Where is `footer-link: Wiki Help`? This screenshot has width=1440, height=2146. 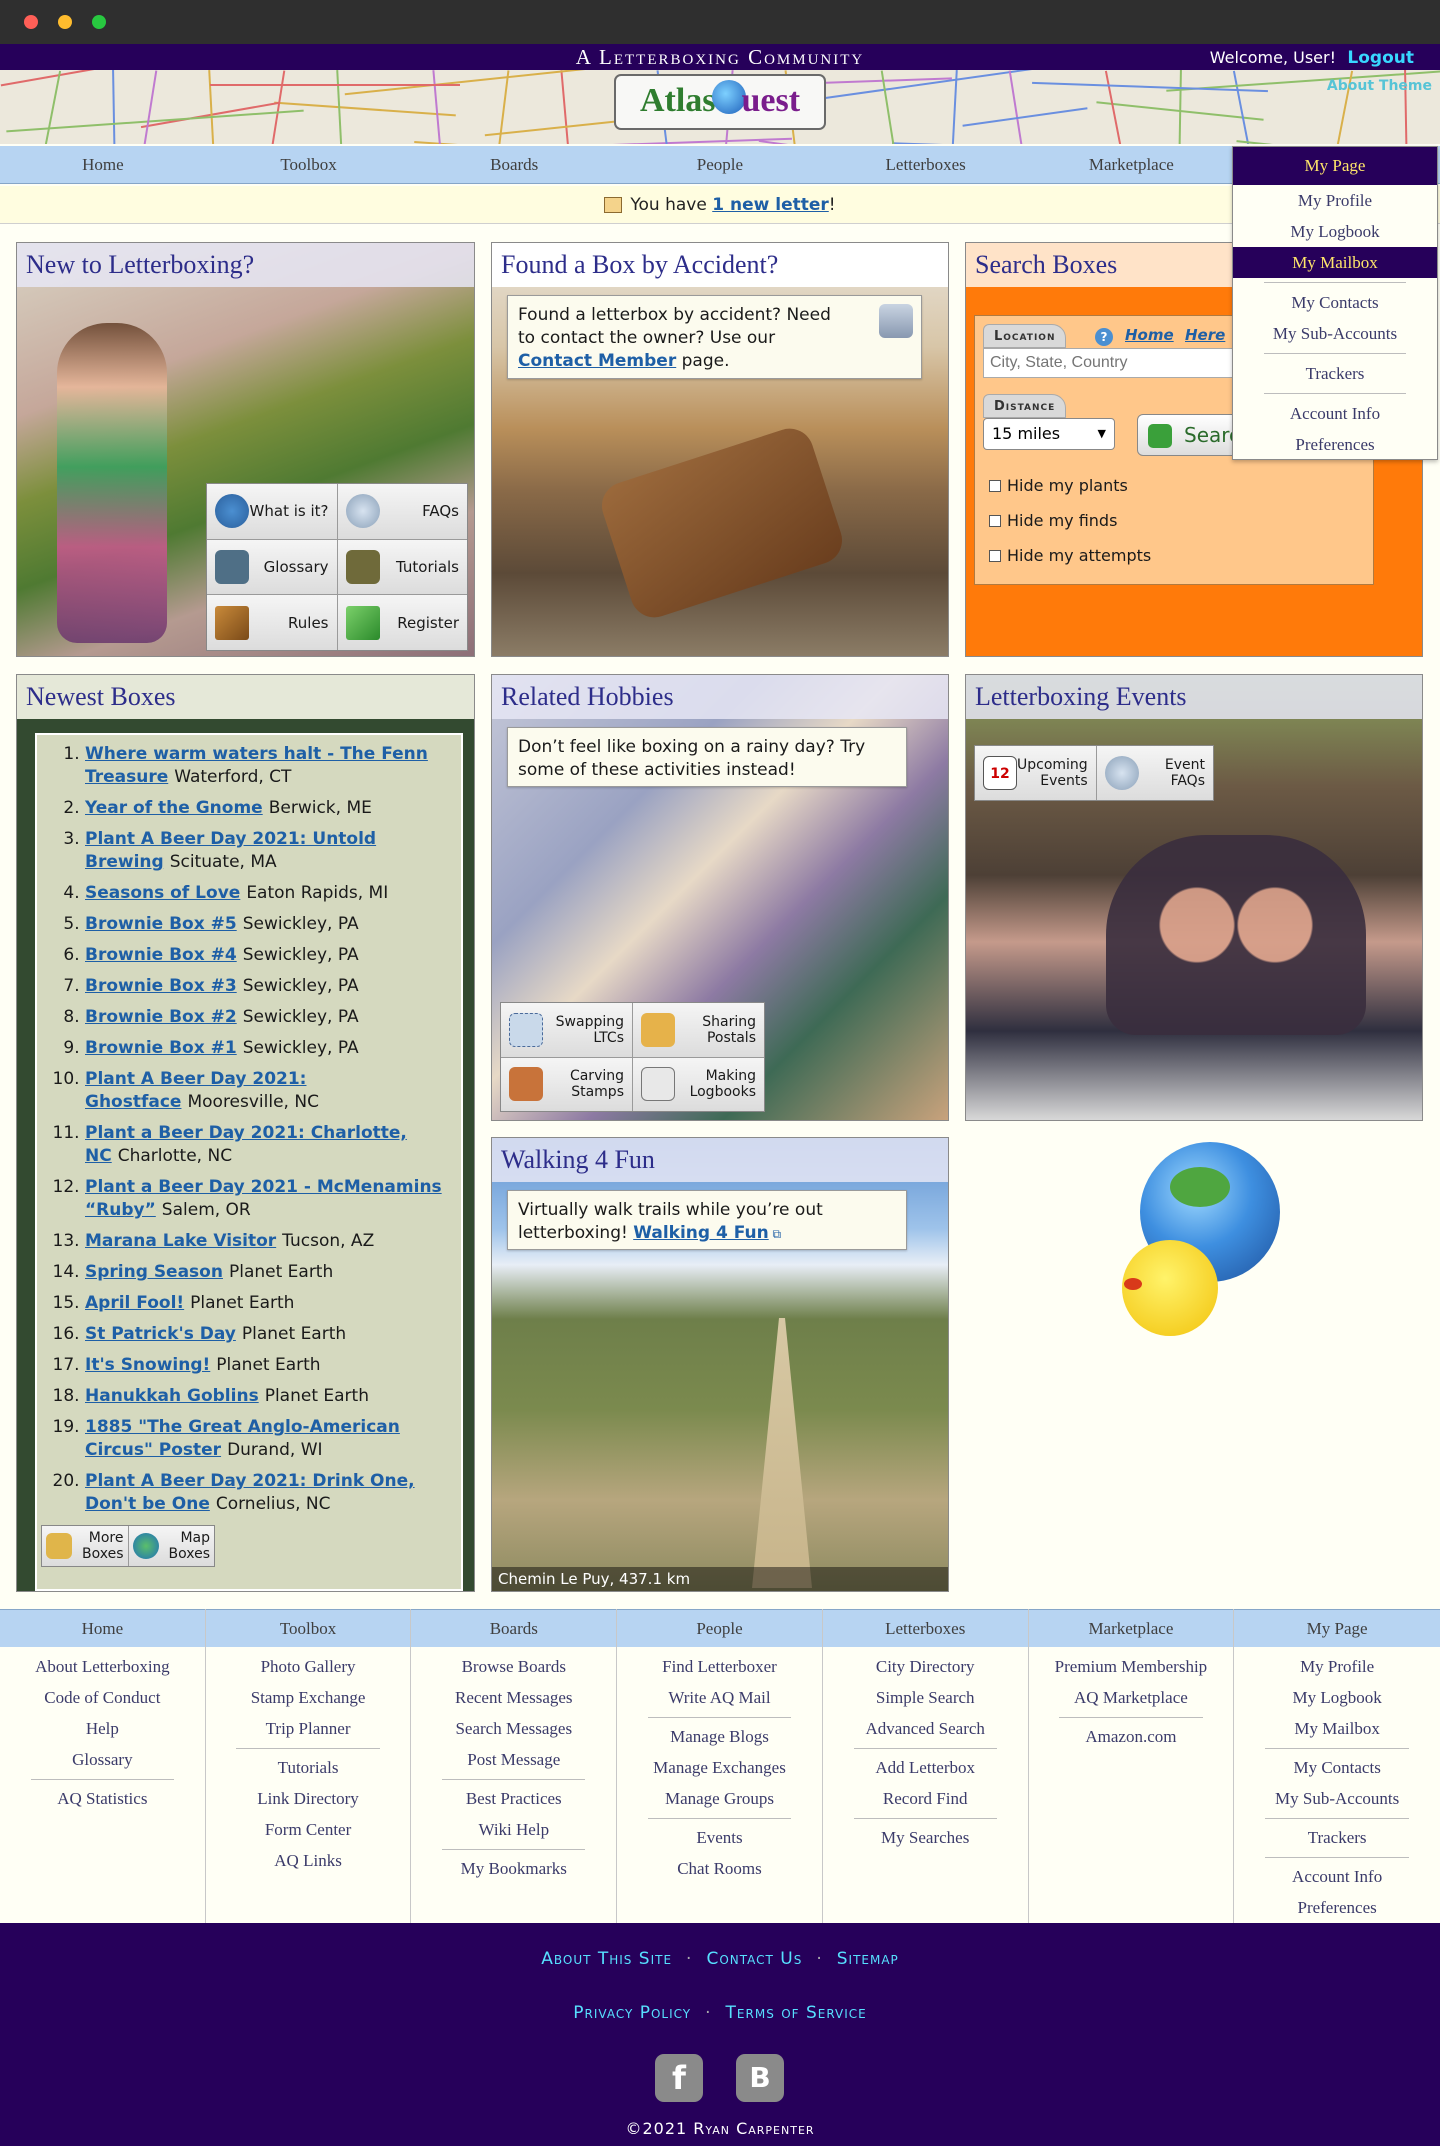 footer-link: Wiki Help is located at coordinates (513, 1829).